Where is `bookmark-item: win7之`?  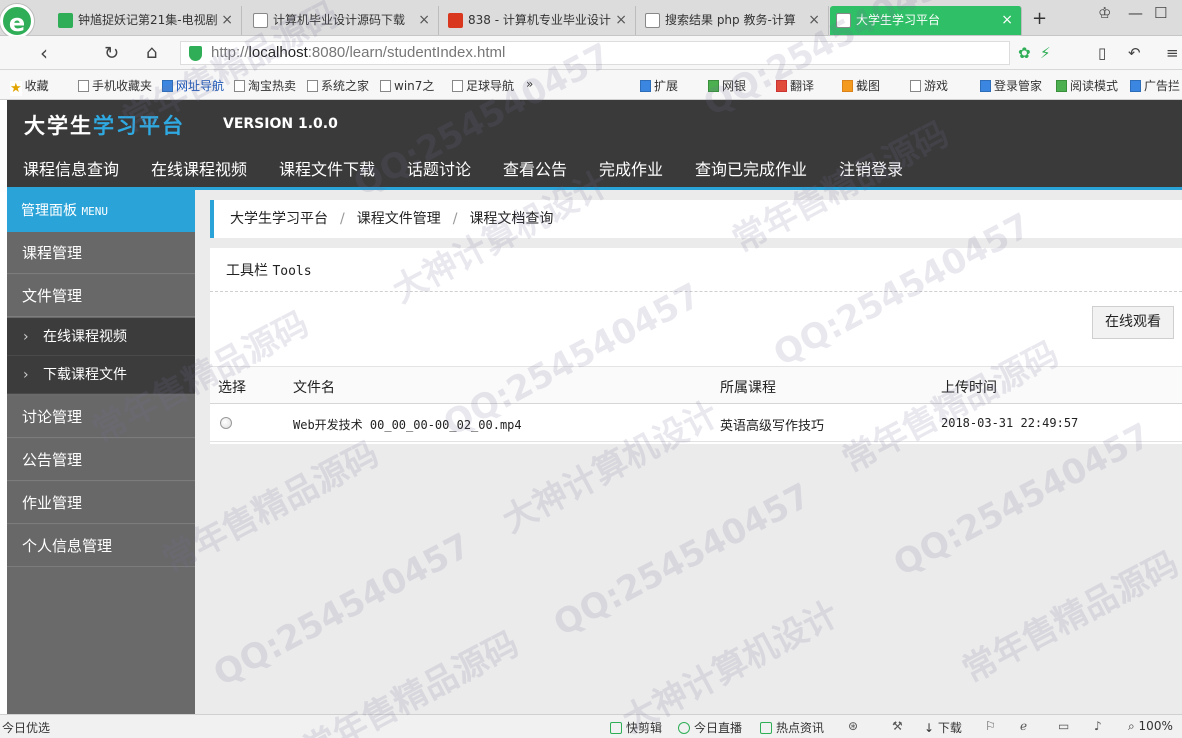
bookmark-item: win7之 is located at coordinates (407, 85).